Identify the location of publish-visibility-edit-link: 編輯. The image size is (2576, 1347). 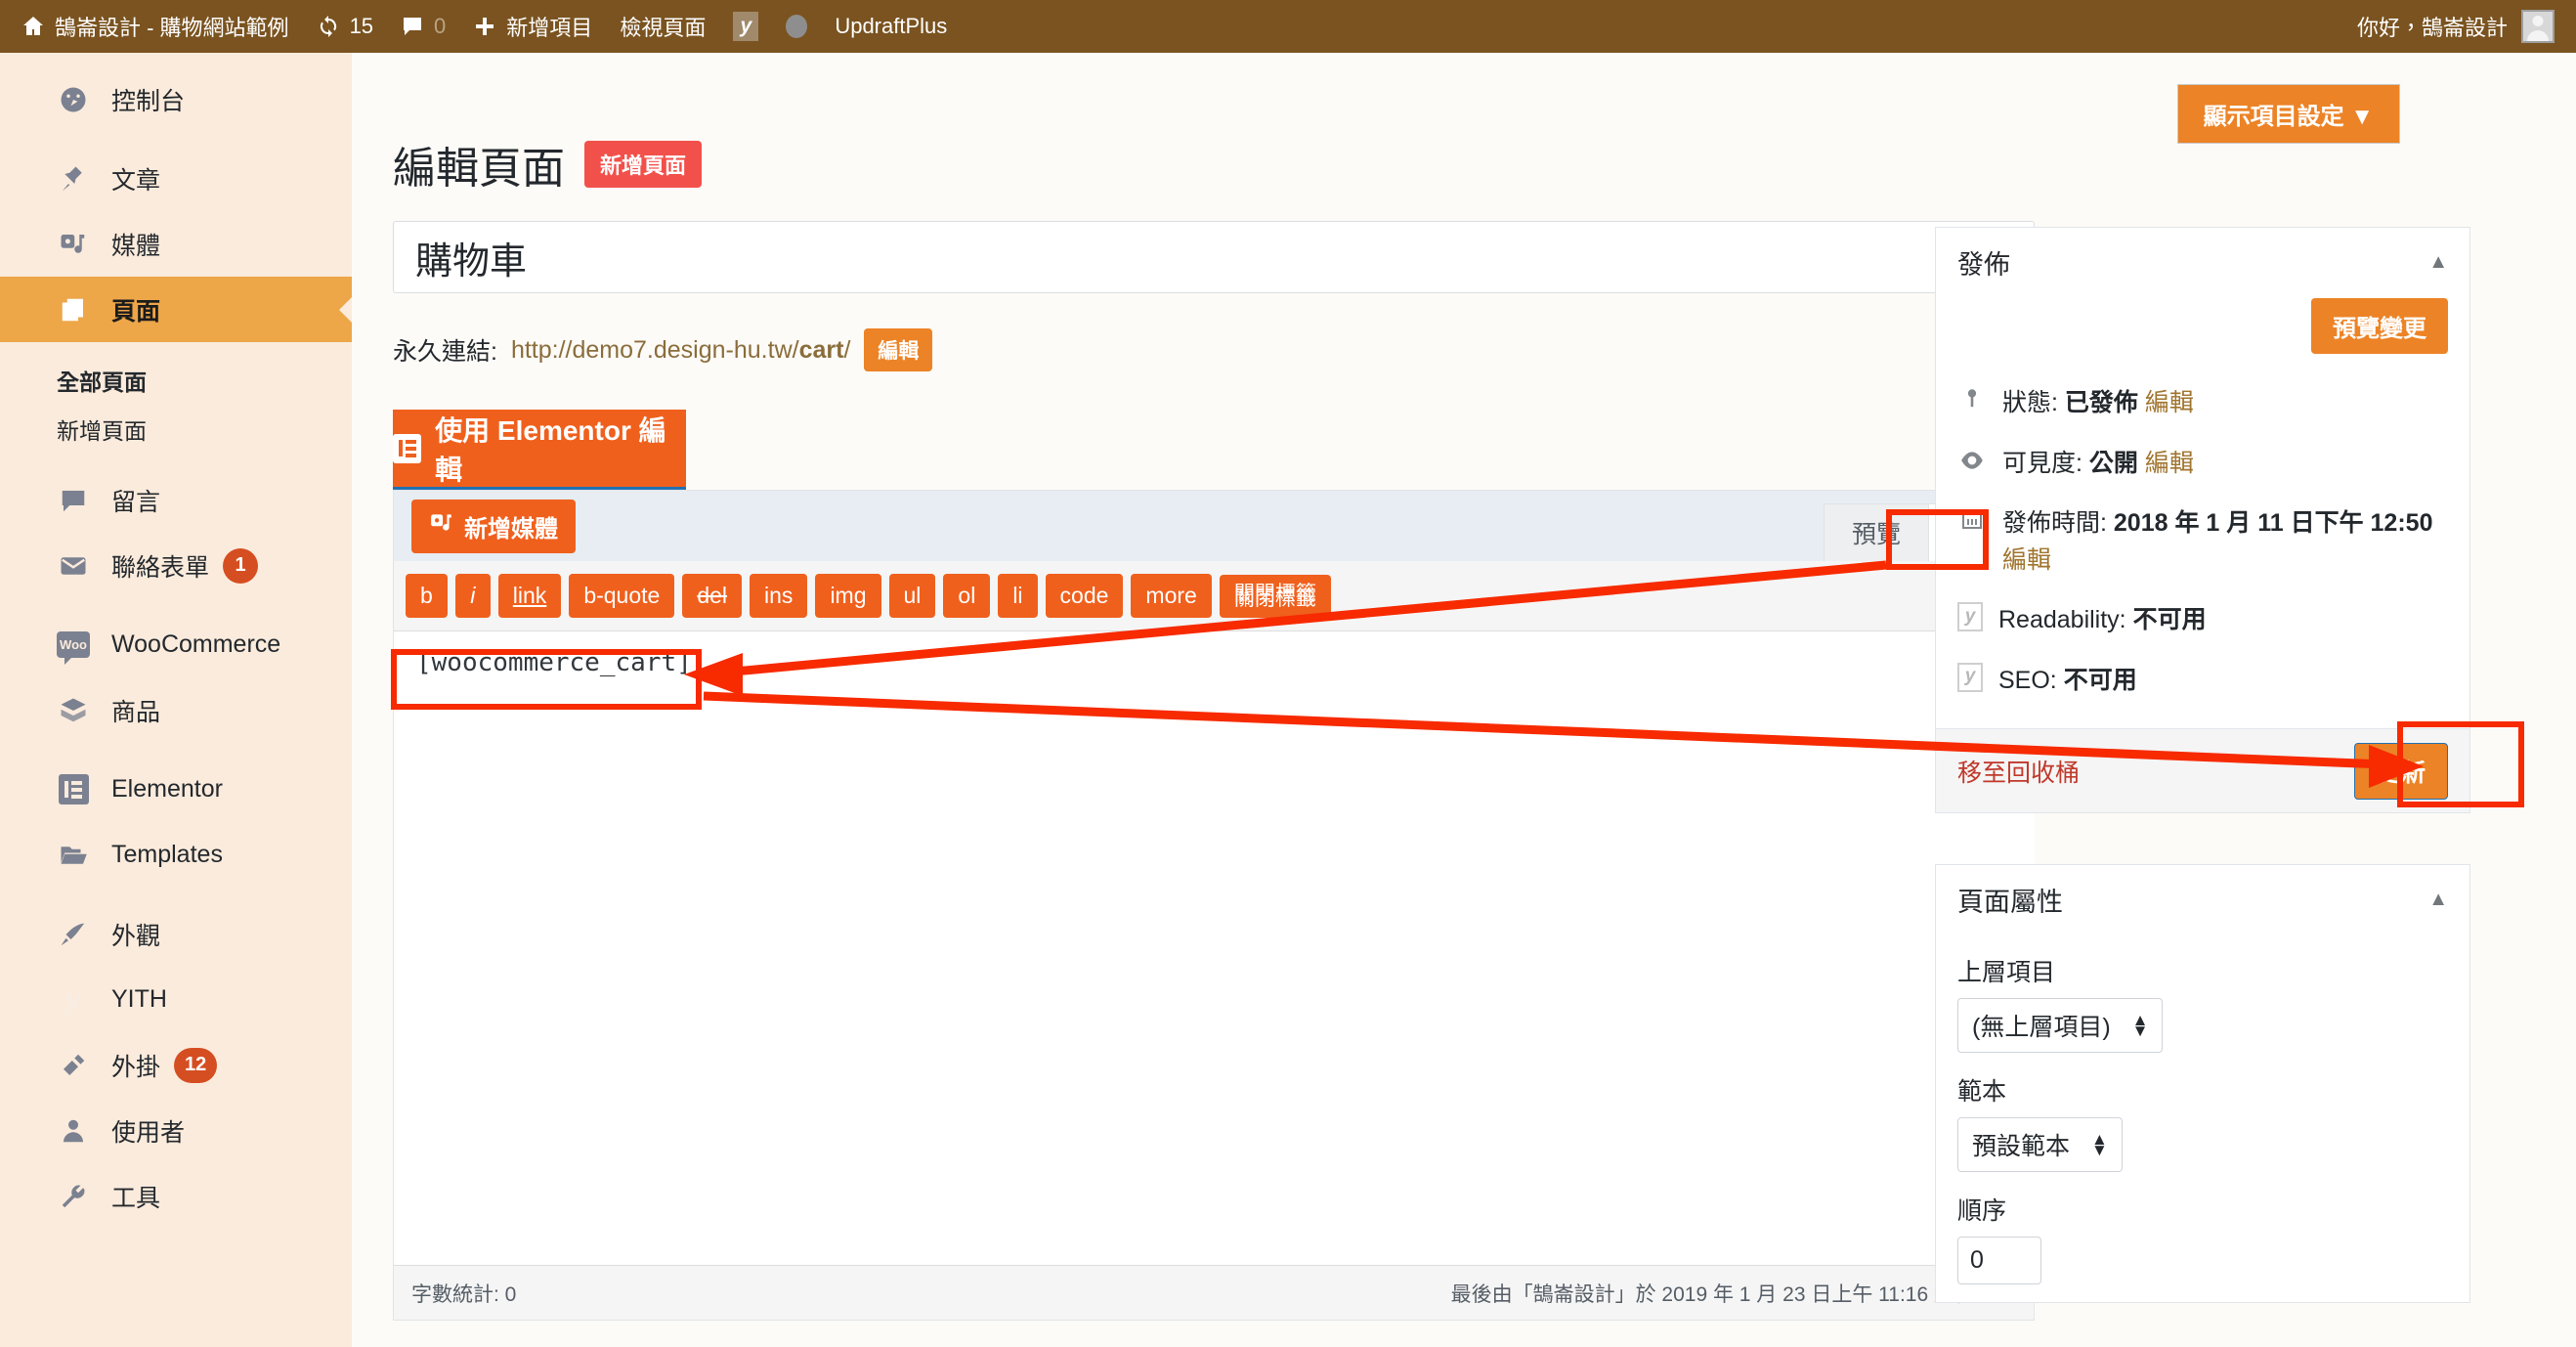
(2169, 463).